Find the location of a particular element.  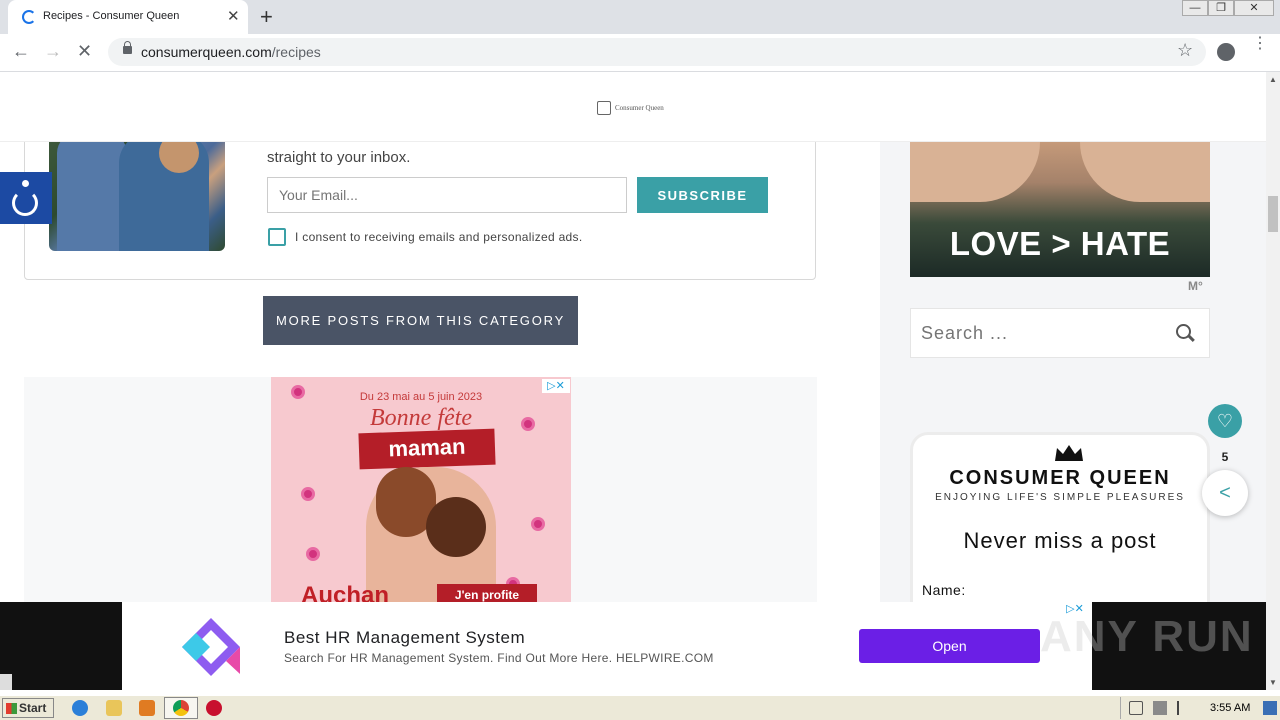

browser-tab-bar: Recipes - Consumer Queen ✕ + — ❐ ✕ is located at coordinates (640, 17).